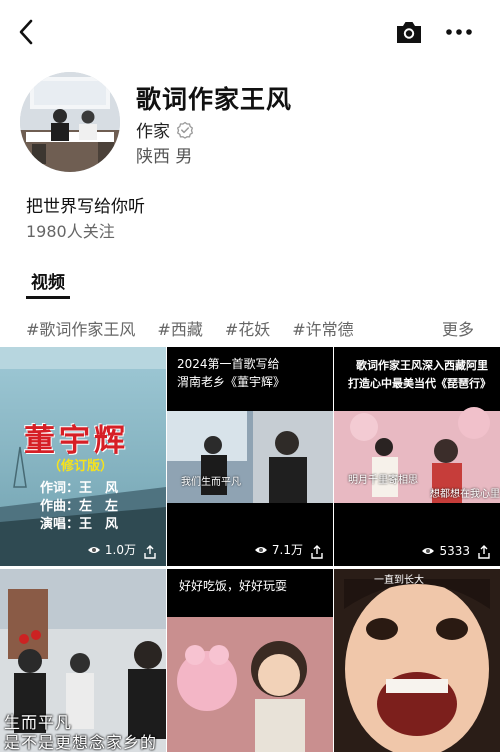  I want to click on profile-bio: 把世界写给你听, so click(85, 207).